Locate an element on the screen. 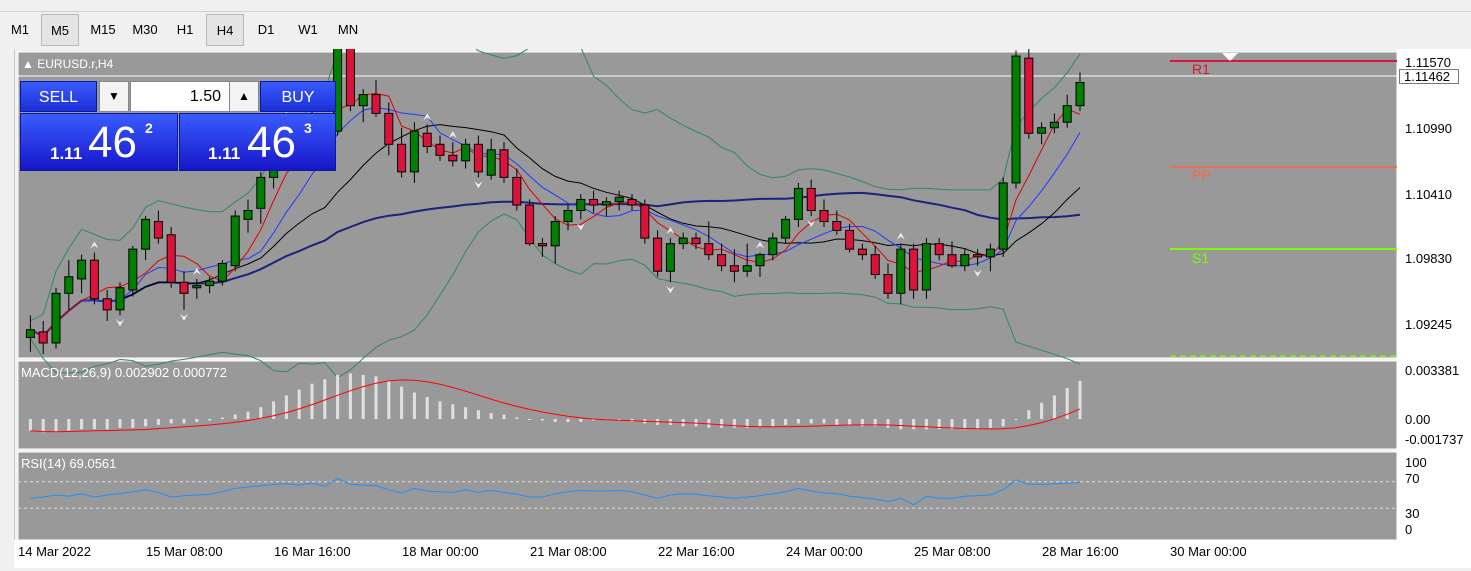 Image resolution: width=1471 pixels, height=571 pixels. tf-m30: M30 is located at coordinates (145, 30).